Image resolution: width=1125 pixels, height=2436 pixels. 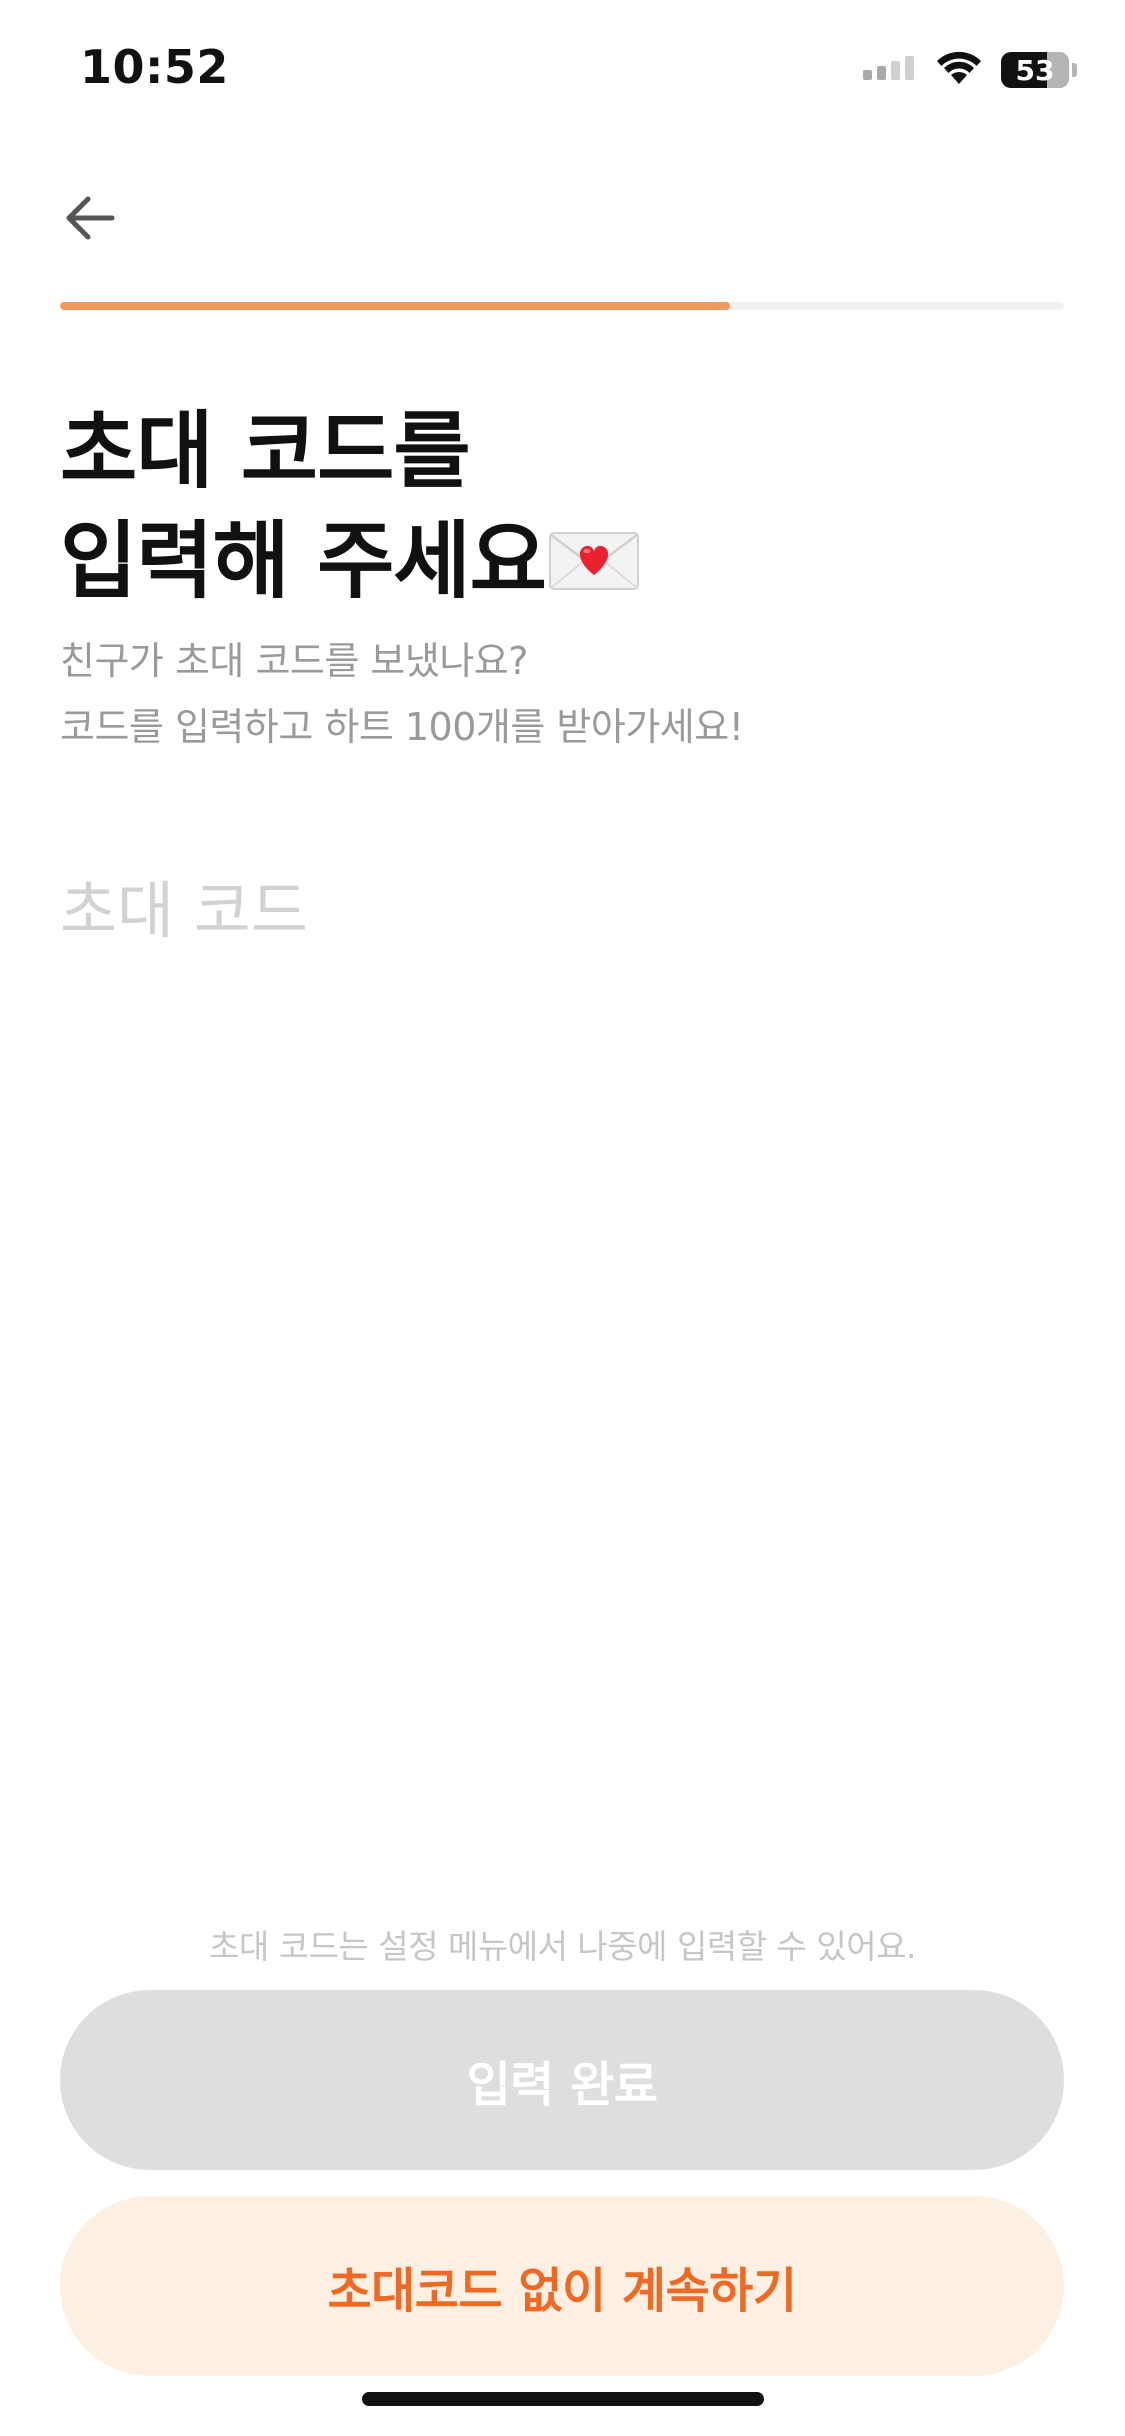 I want to click on arrow-left-icon, so click(x=90, y=218).